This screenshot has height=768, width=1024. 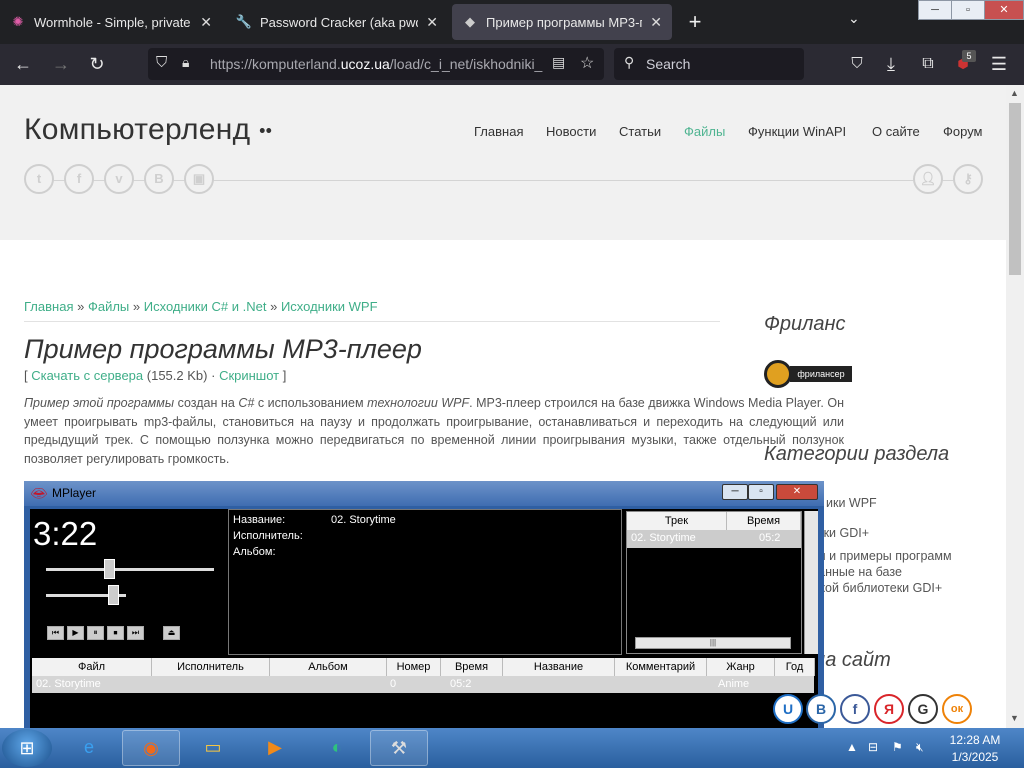 What do you see at coordinates (205, 306) in the screenshot?
I see `breadcrumb-csharp: Исходники C# и .Net` at bounding box center [205, 306].